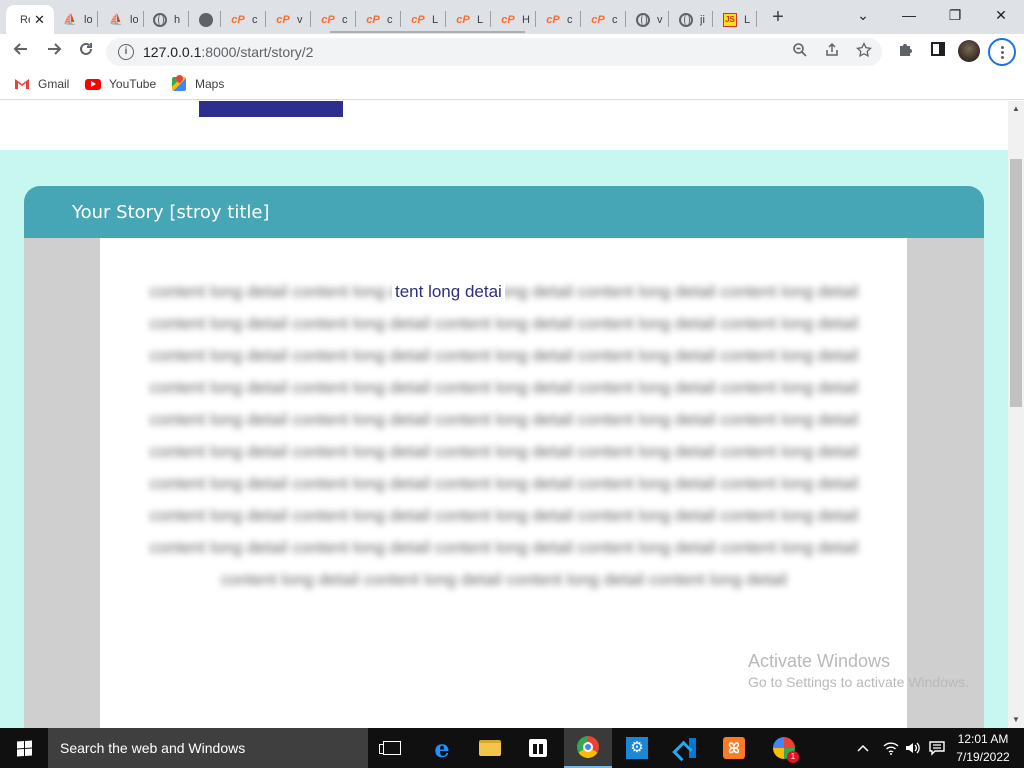  I want to click on tab-search-button: ⌄, so click(863, 15).